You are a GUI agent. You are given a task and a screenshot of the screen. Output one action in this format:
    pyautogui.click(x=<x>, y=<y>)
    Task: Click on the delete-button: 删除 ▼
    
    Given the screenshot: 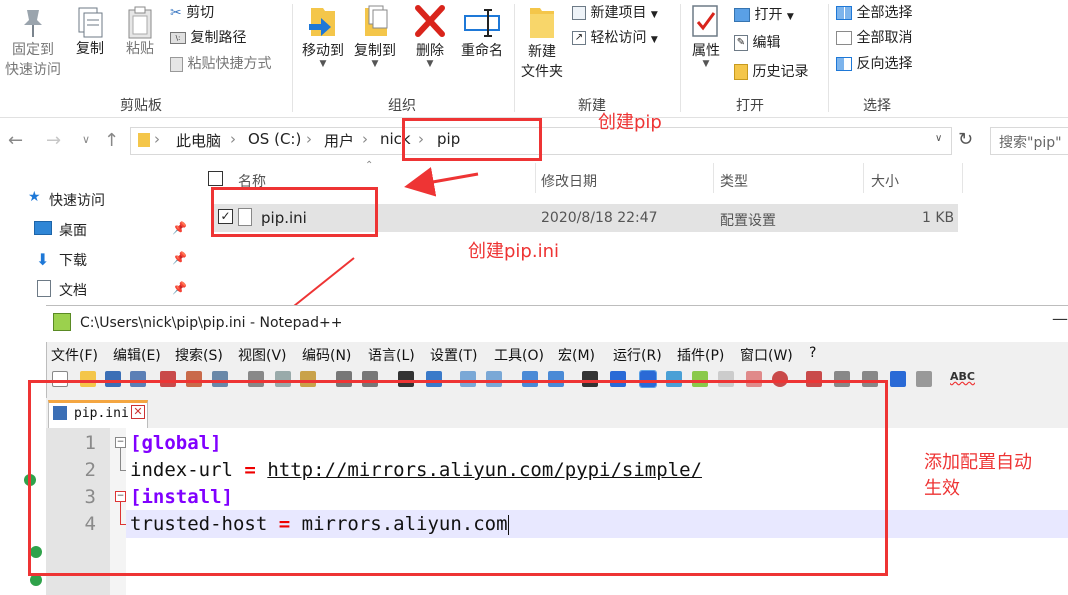 What is the action you would take?
    pyautogui.click(x=430, y=35)
    